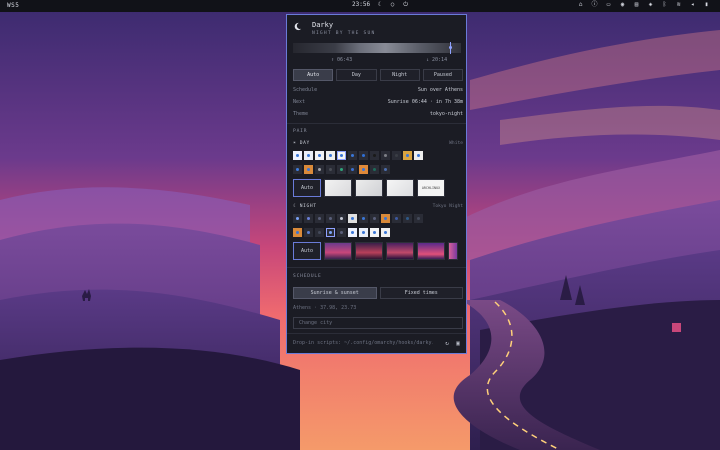 Image resolution: width=720 pixels, height=450 pixels. Describe the element at coordinates (299, 102) in the screenshot. I see `info-key: Next` at that location.